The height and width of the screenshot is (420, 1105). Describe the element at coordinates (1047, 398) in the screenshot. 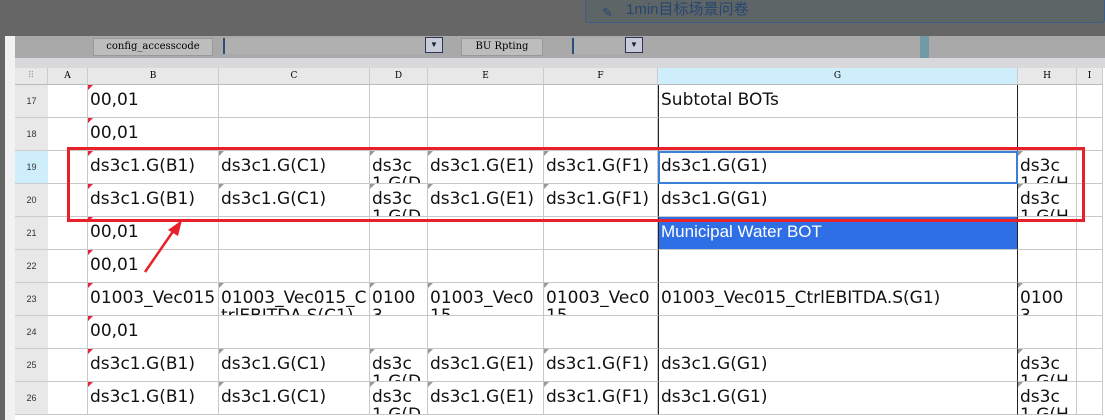

I see `cell-H26: ds3c1.G(H1)` at that location.